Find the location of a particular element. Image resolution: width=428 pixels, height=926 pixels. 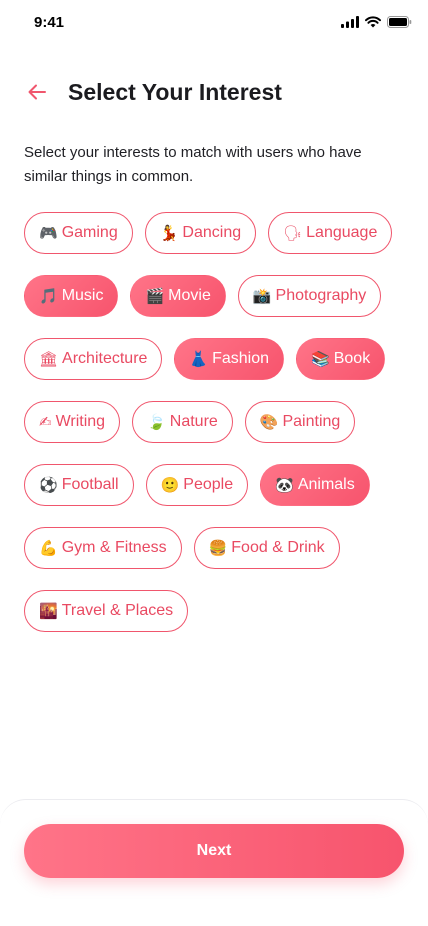

interest-chip-food-drink: 🍔 Food & Drink is located at coordinates (266, 548).